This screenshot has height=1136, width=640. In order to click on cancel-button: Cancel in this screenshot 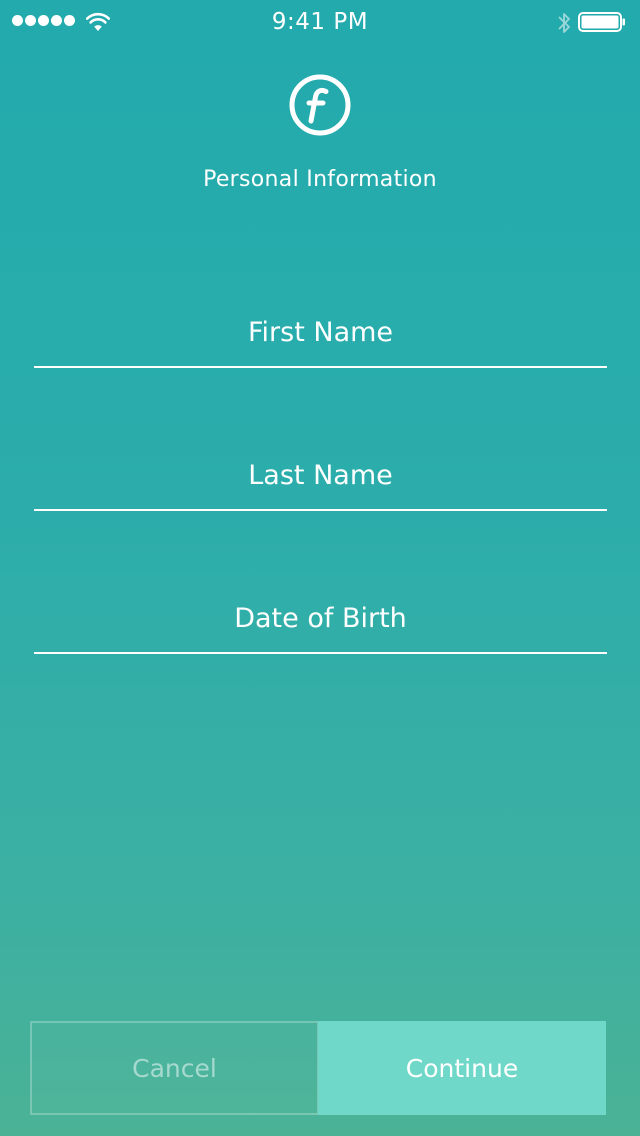, I will do `click(174, 1068)`.